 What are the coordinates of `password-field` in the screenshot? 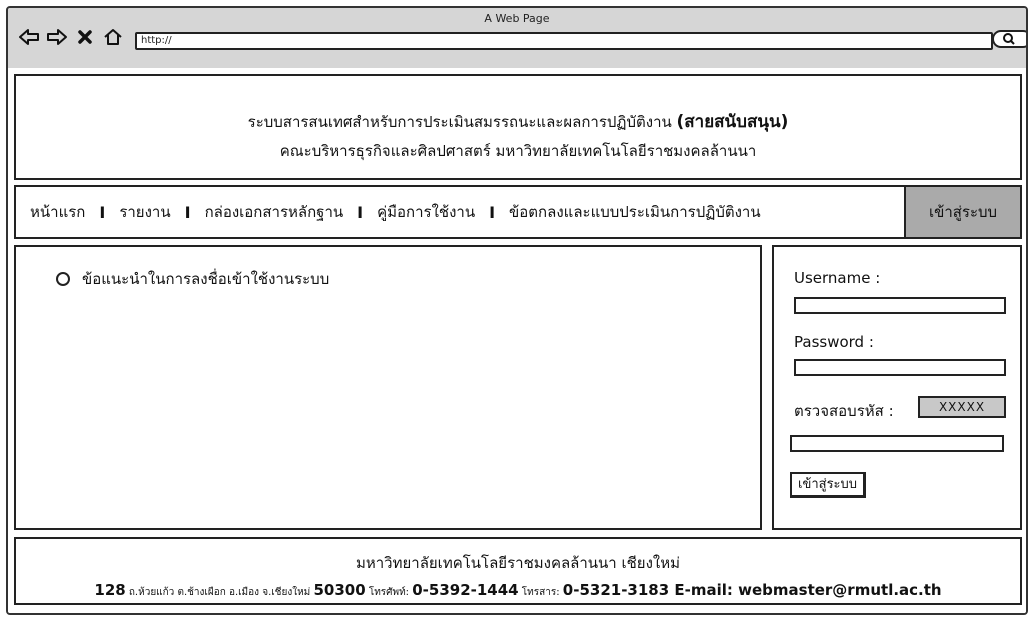 It's located at (900, 367).